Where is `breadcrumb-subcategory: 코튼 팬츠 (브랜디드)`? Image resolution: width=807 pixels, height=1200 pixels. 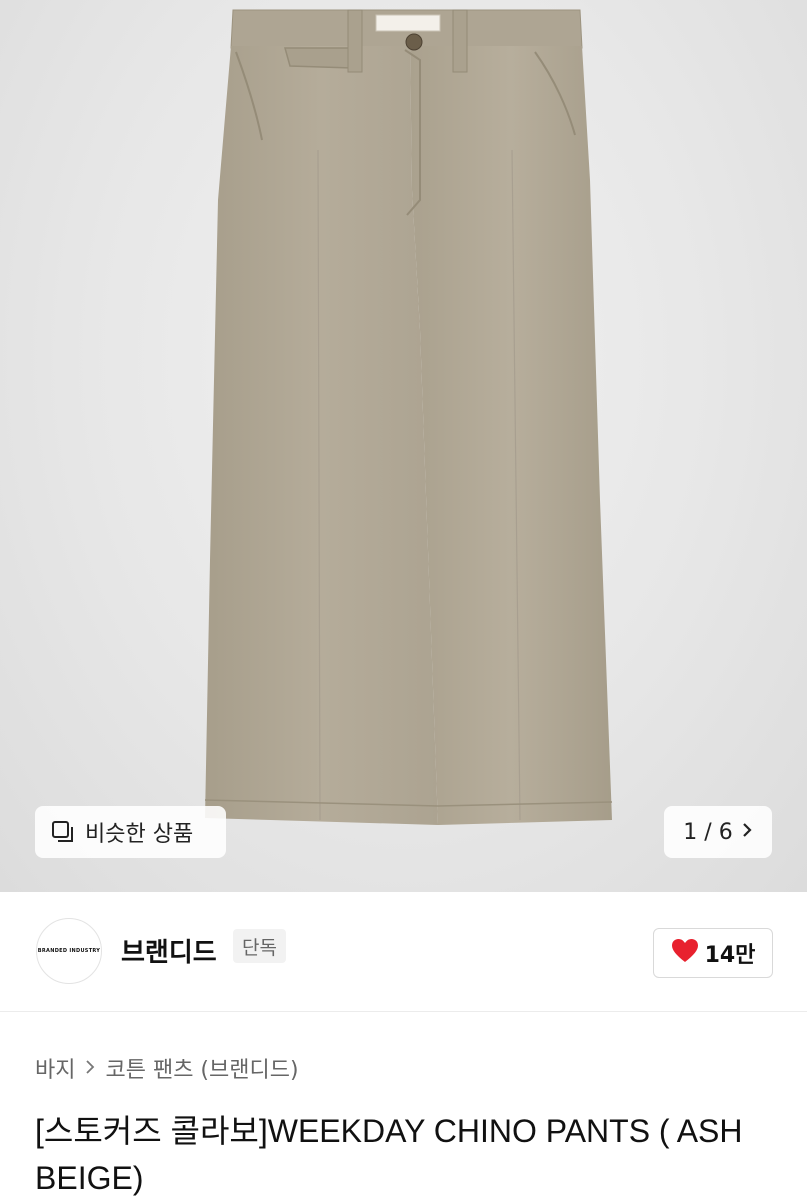 breadcrumb-subcategory: 코튼 팬츠 (브랜디드) is located at coordinates (201, 1068).